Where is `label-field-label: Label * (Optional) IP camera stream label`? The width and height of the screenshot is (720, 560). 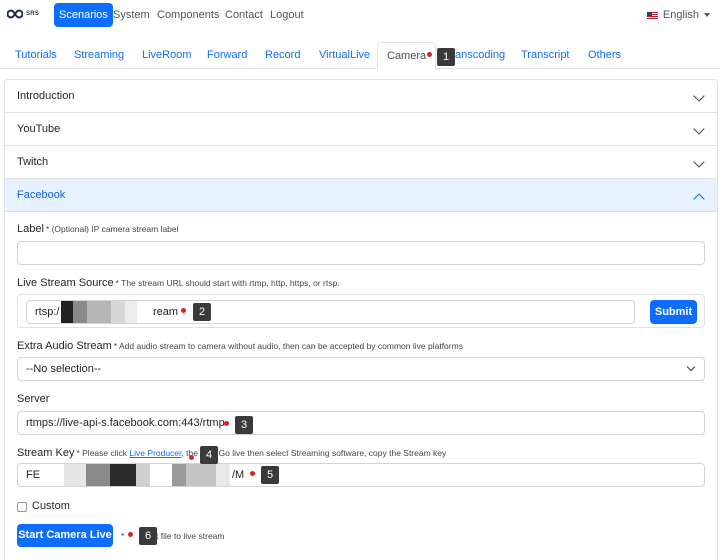
label-field-label: Label * (Optional) IP camera stream label is located at coordinates (98, 229).